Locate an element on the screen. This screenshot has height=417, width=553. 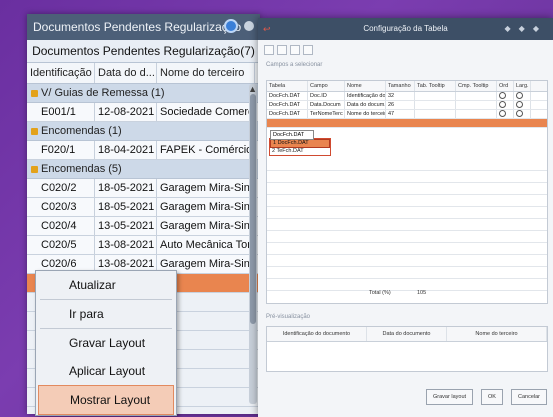
preview-section-label: Pré-visualização is located at coordinates (288, 317).